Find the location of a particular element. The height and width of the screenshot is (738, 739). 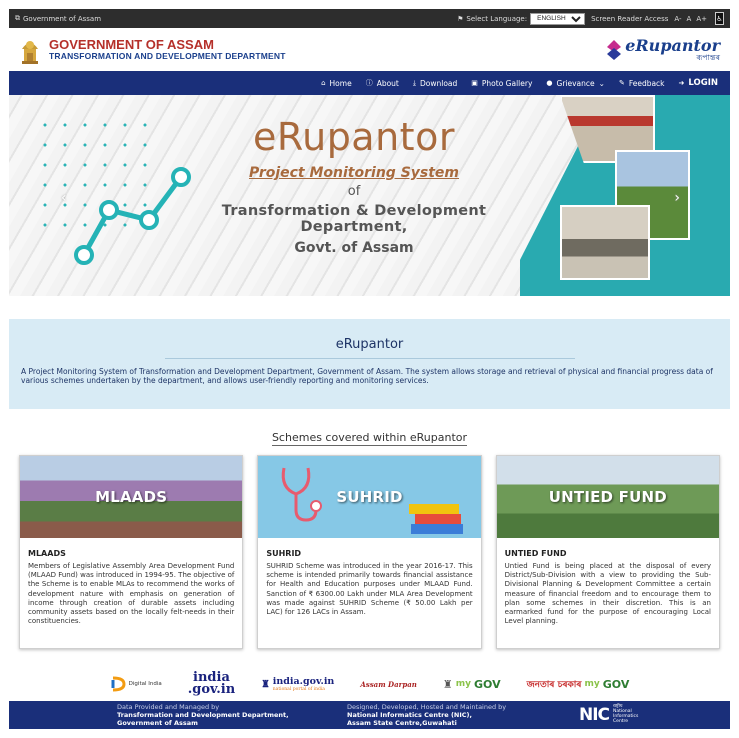

image-icon: ▣ is located at coordinates (474, 83).